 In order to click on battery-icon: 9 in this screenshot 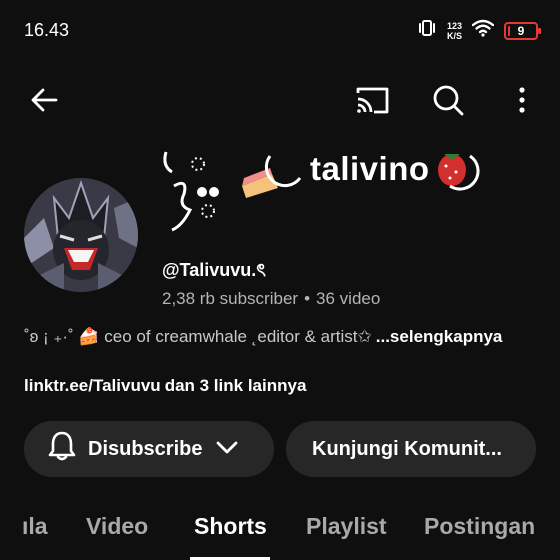, I will do `click(522, 30)`.